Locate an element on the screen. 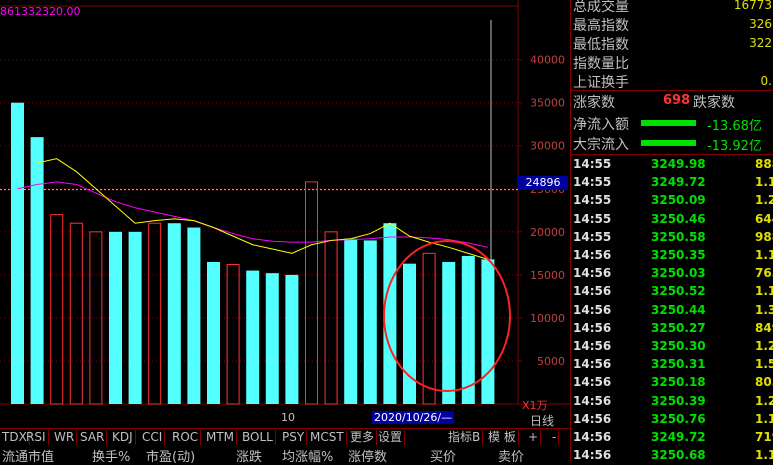 This screenshot has height=465, width=773. tick-price: 3250.52 is located at coordinates (678, 291).